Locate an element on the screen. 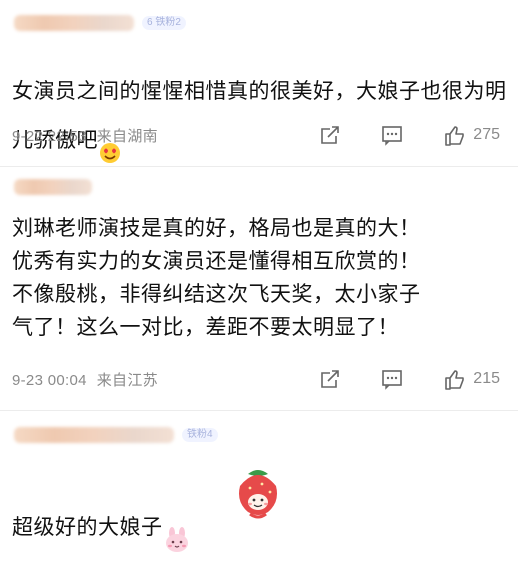 The image size is (518, 563). username-blurred is located at coordinates (53, 187).